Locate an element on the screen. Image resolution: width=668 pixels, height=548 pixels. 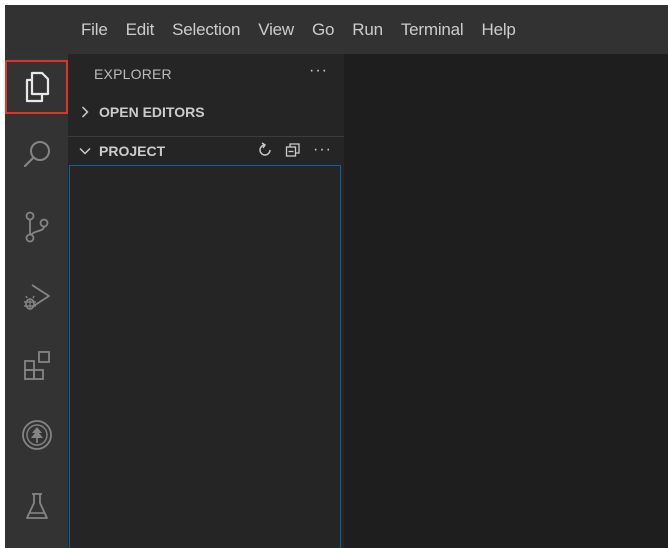
menu-view: View is located at coordinates (276, 30).